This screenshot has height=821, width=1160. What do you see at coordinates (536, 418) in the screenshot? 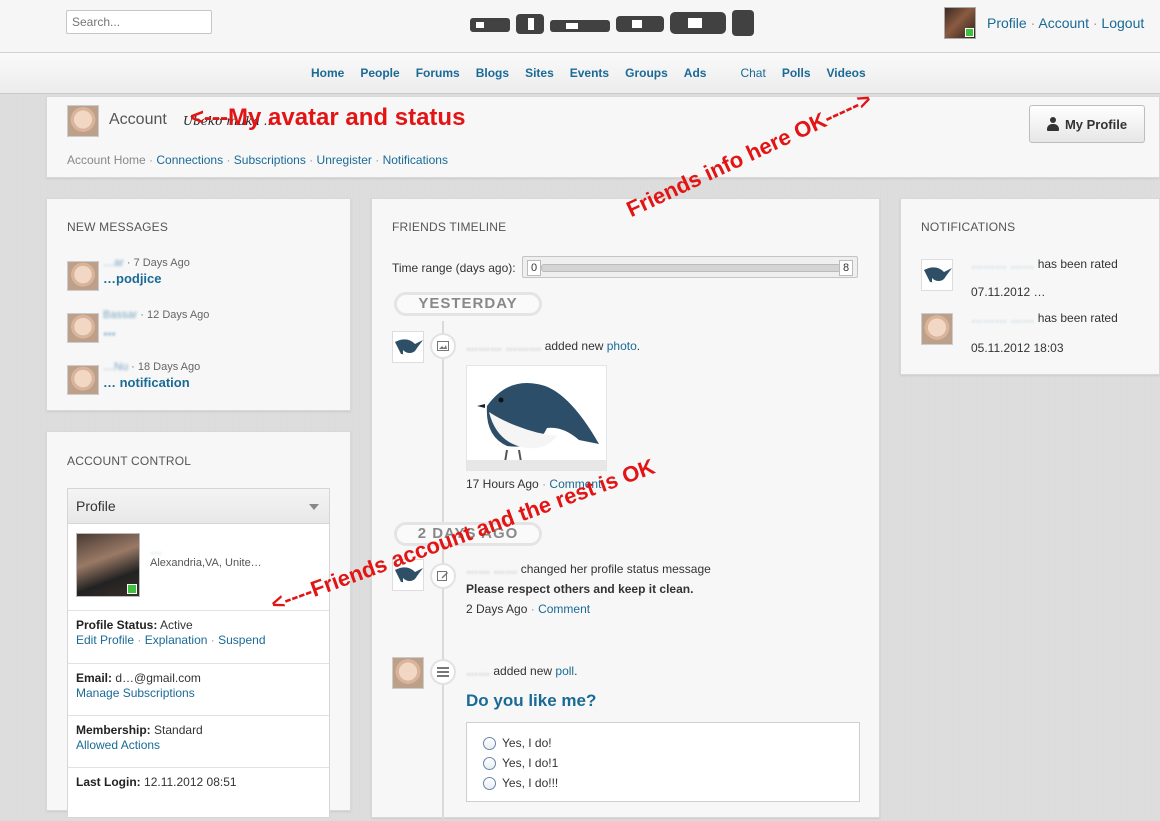
I see `shared-photo` at bounding box center [536, 418].